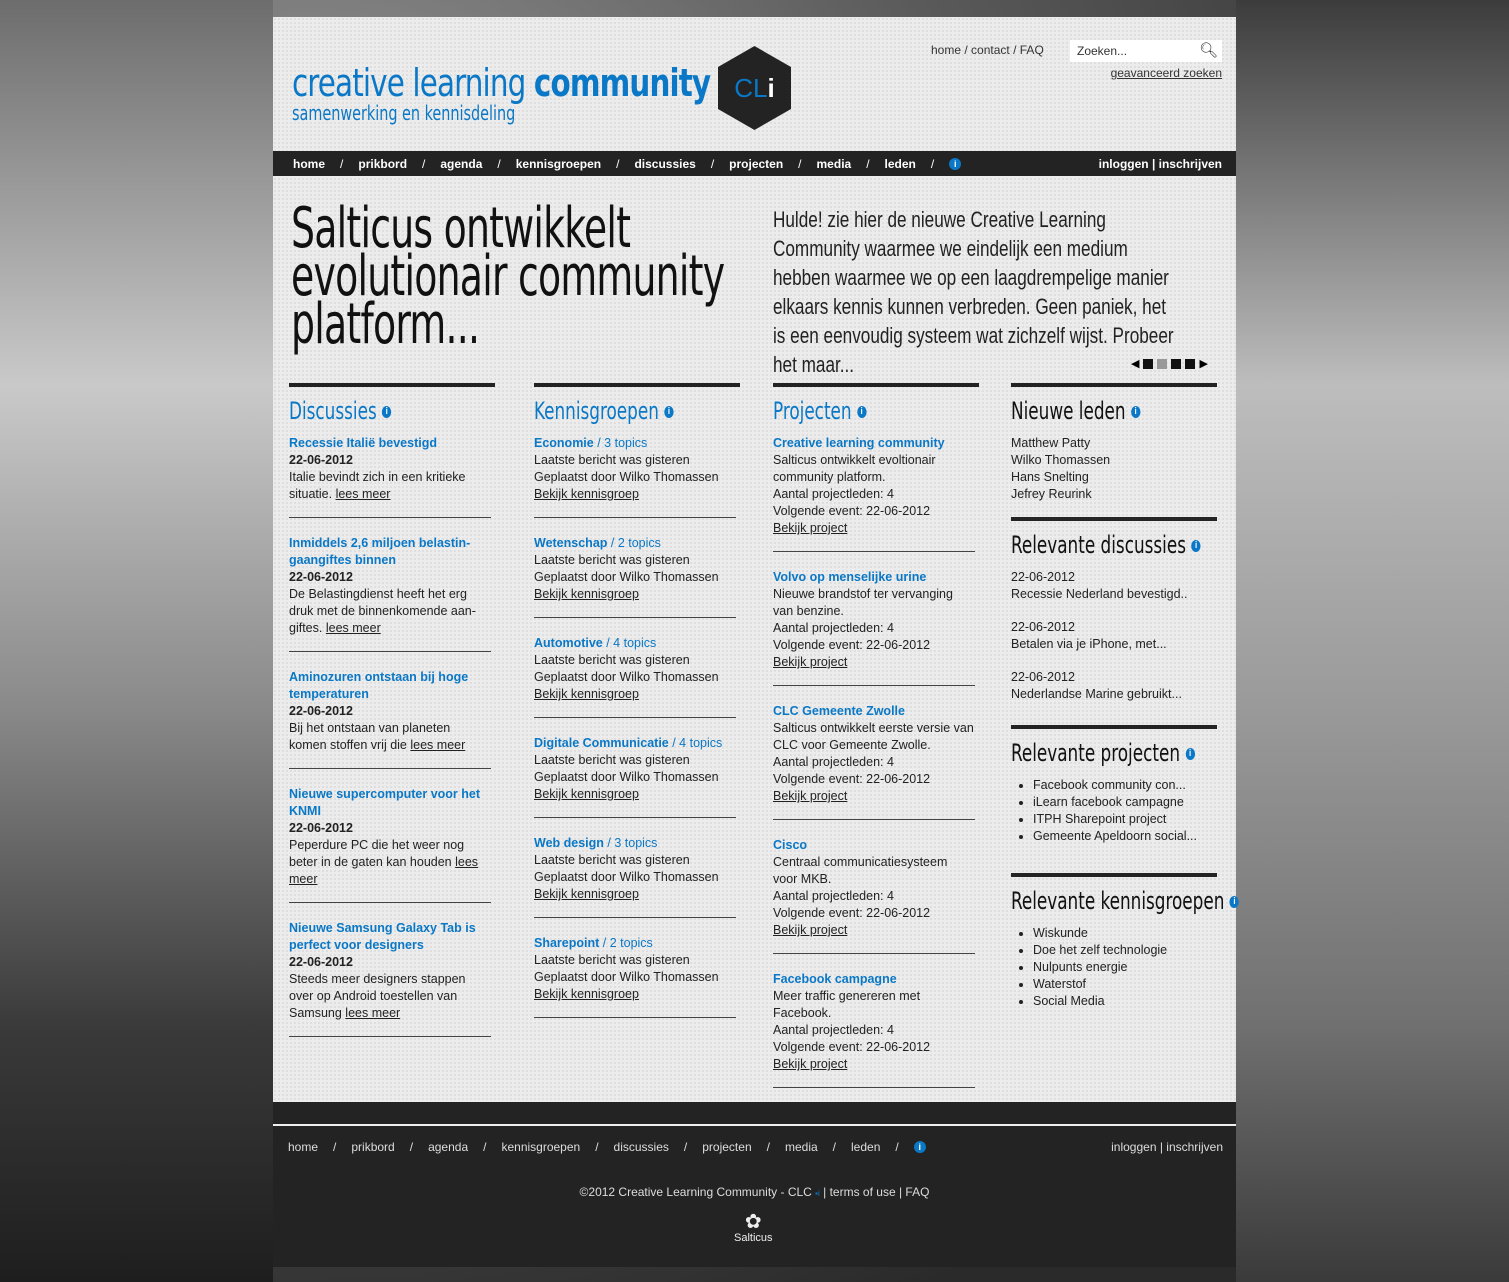 This screenshot has height=1282, width=1509. What do you see at coordinates (1203, 363) in the screenshot?
I see `next-arrow-icon: ▶` at bounding box center [1203, 363].